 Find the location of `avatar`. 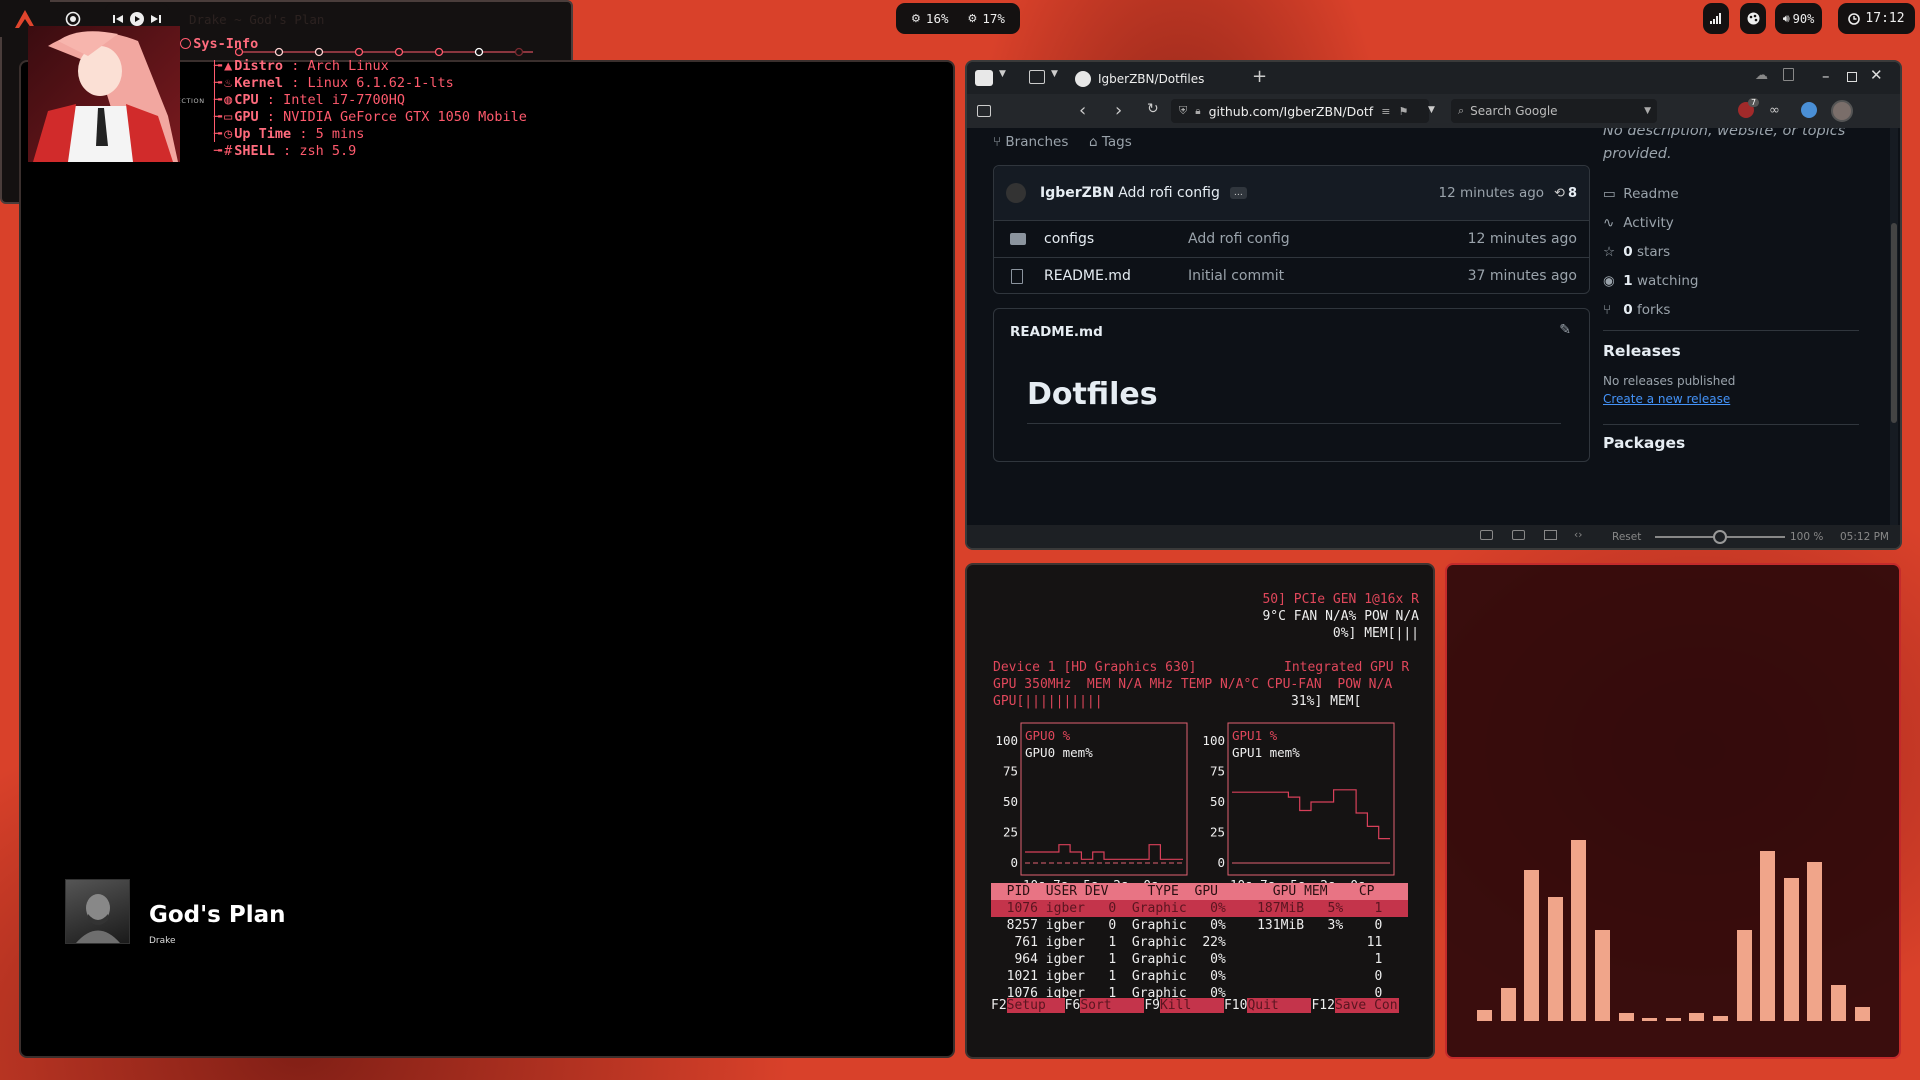

avatar is located at coordinates (1016, 193).